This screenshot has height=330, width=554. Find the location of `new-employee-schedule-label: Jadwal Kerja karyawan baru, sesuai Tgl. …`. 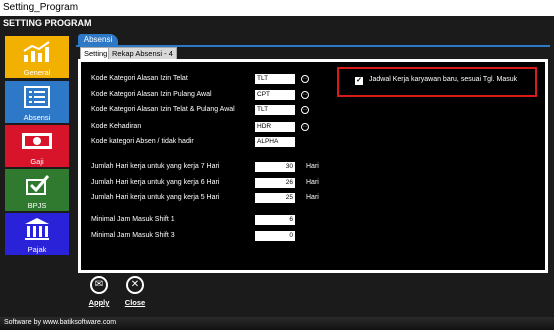

new-employee-schedule-label: Jadwal Kerja karyawan baru, sesuai Tgl. … is located at coordinates (443, 79).